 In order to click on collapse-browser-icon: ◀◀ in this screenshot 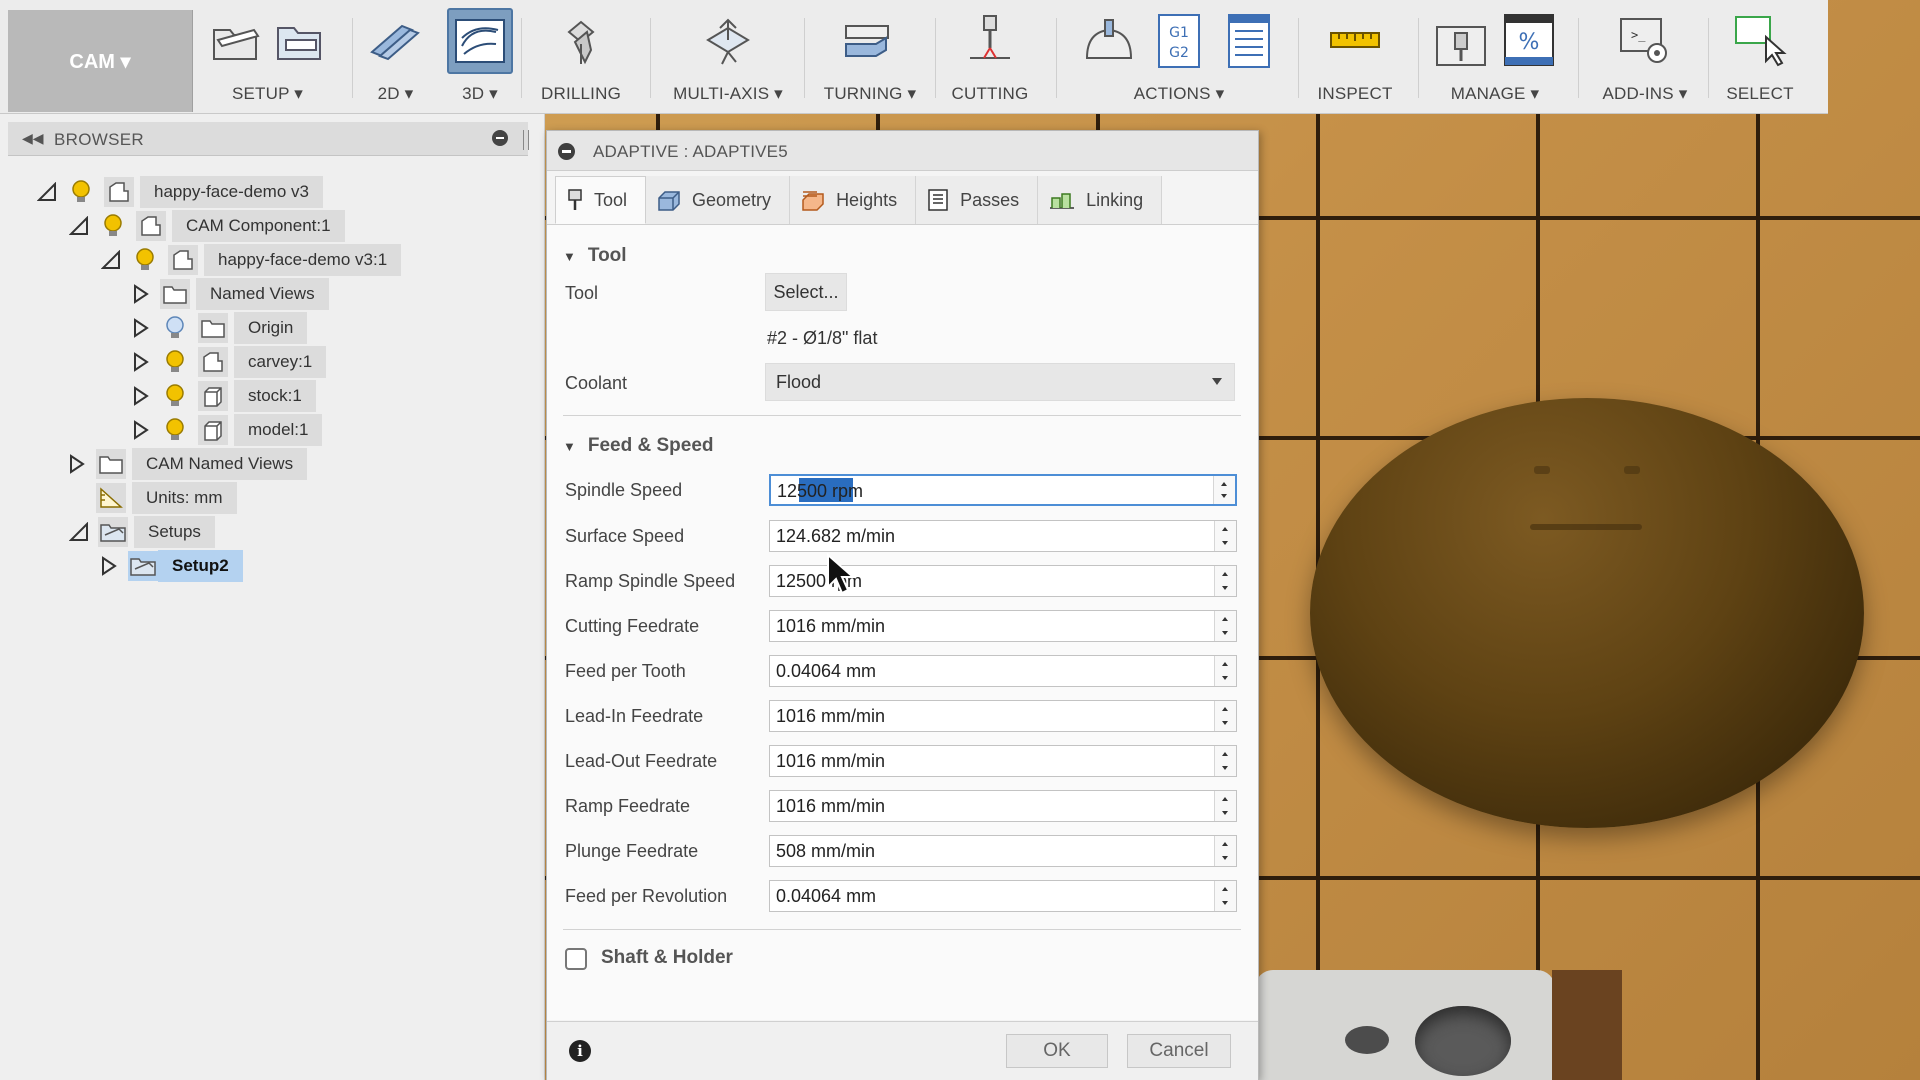, I will do `click(33, 138)`.